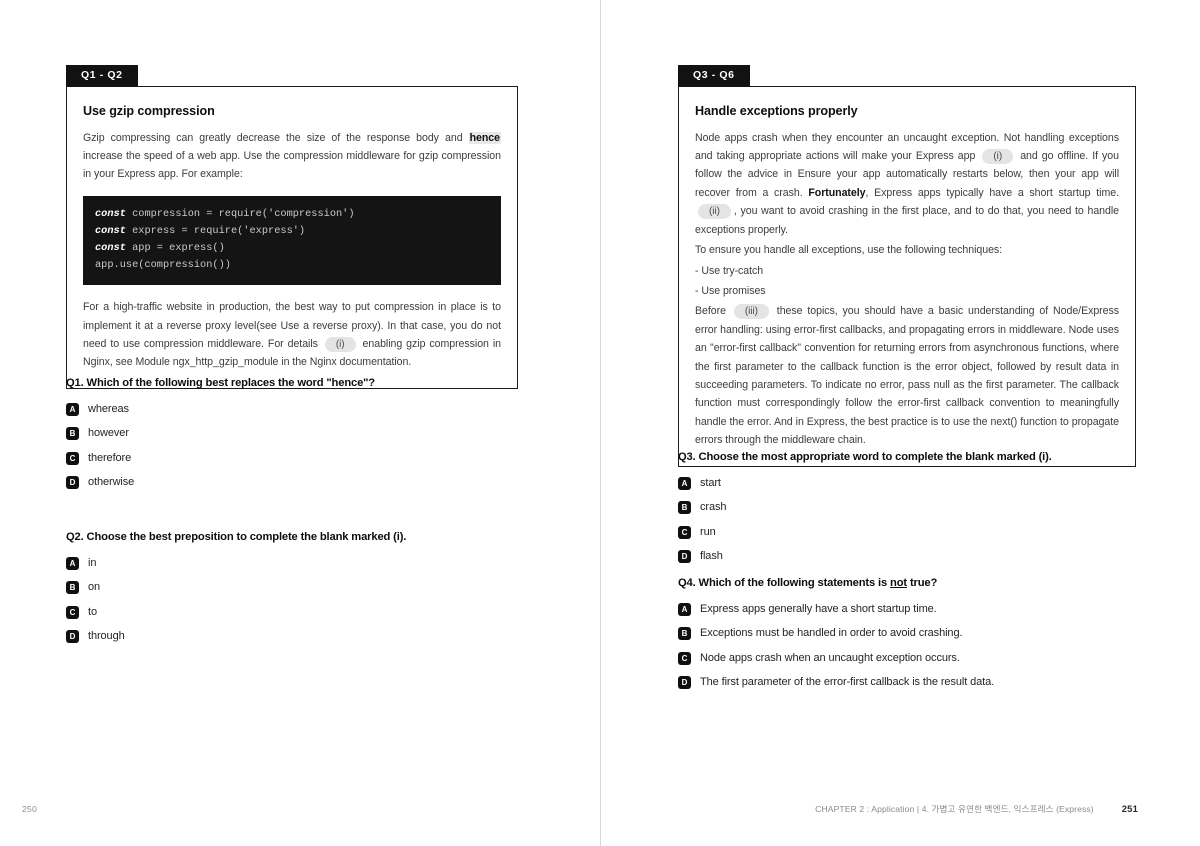 The image size is (1200, 846). Describe the element at coordinates (713, 311) in the screenshot. I see `passage-p3-part-a: Before` at that location.